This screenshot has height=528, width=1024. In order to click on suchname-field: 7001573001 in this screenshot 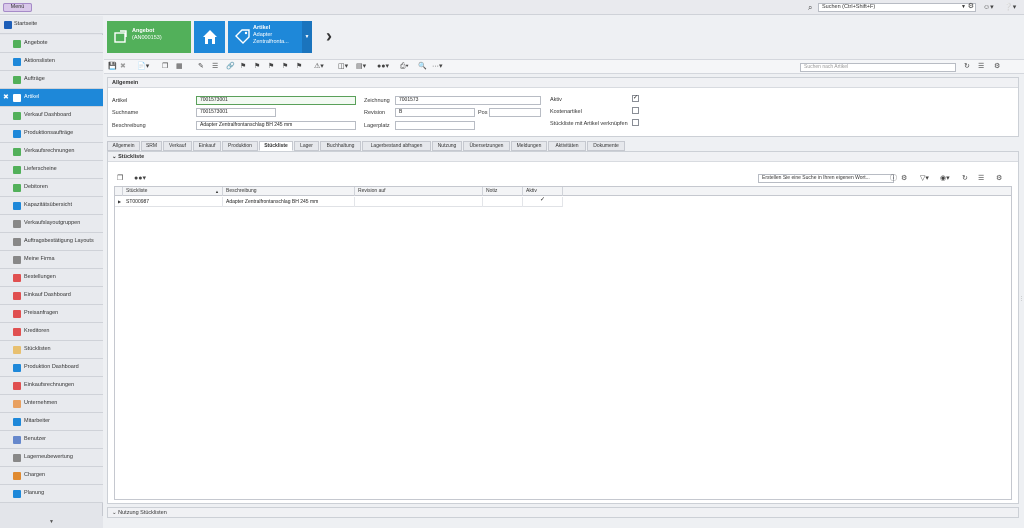, I will do `click(236, 112)`.